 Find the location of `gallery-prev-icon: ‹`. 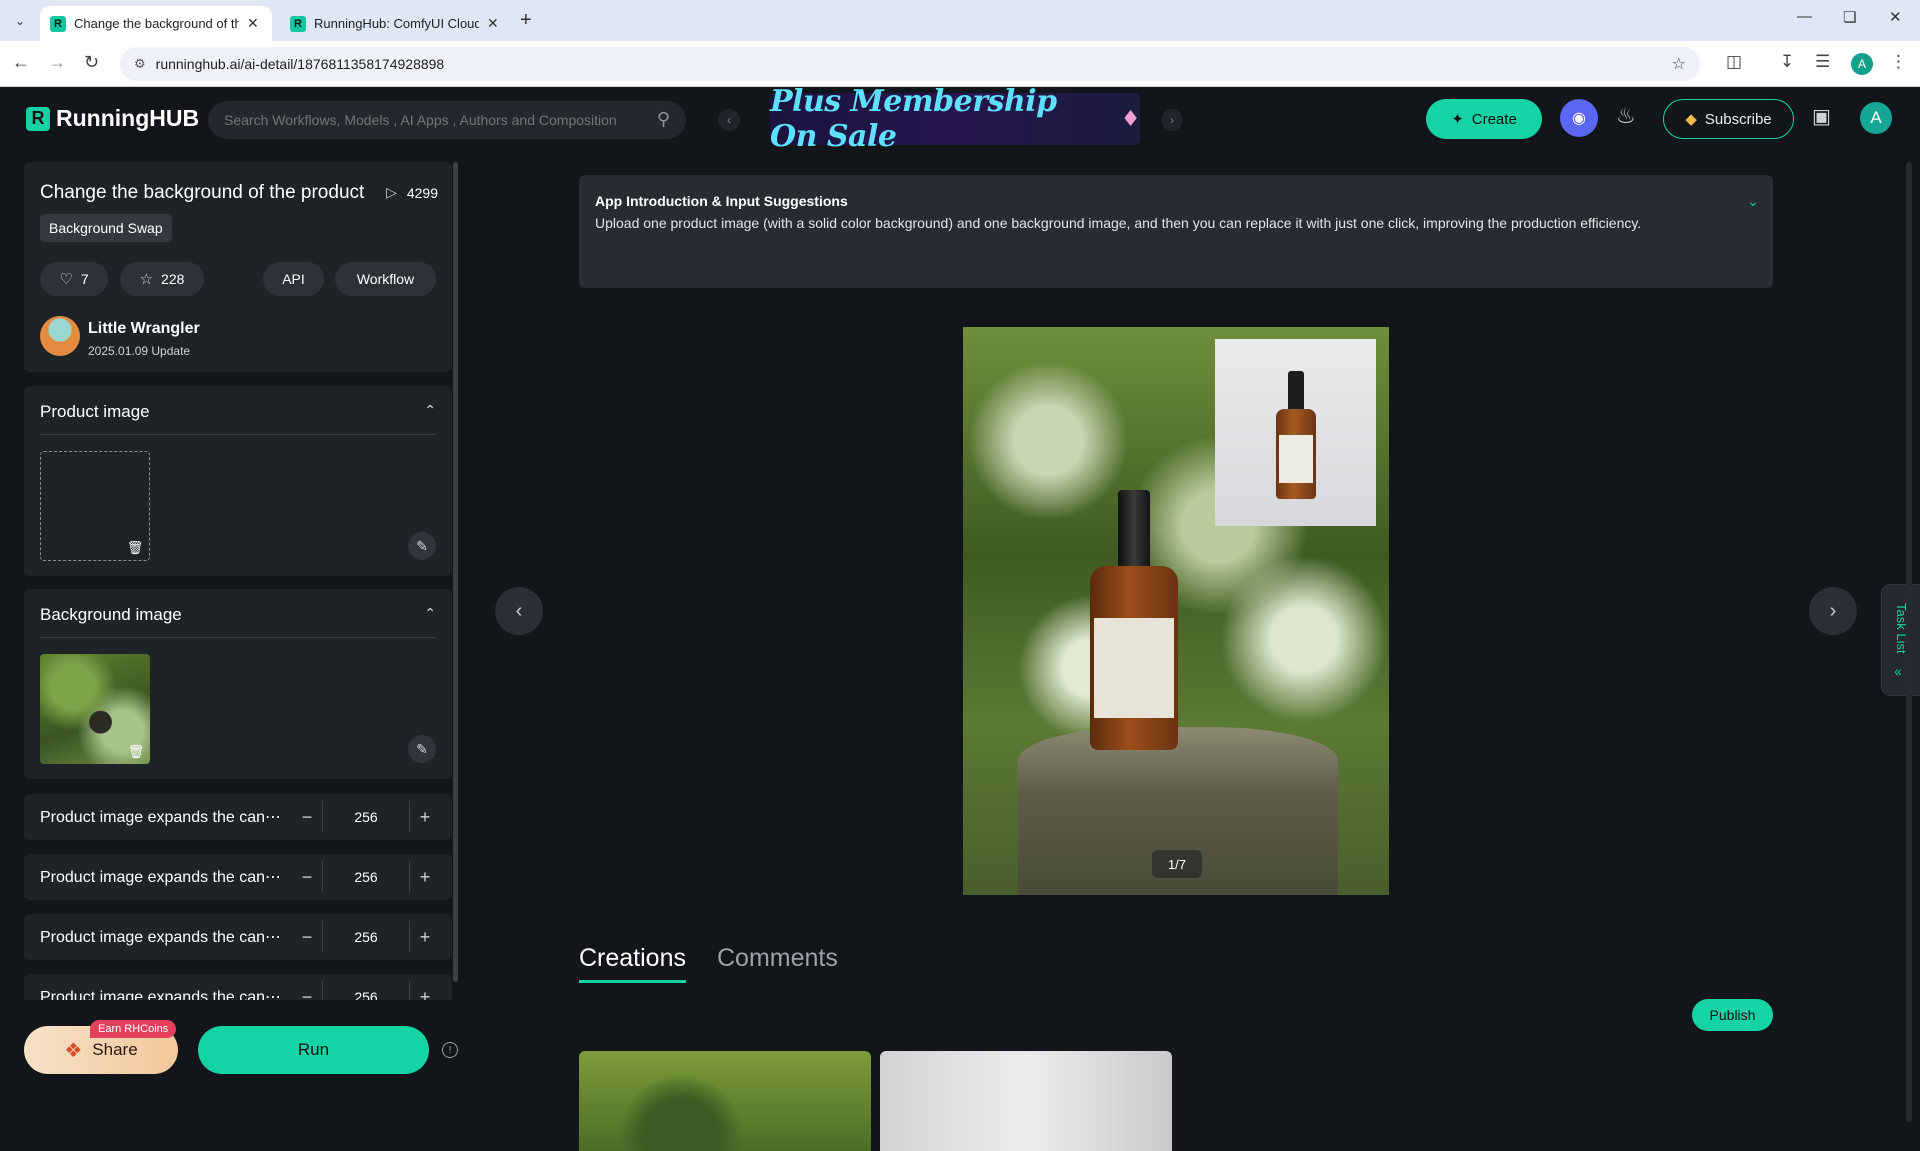

gallery-prev-icon: ‹ is located at coordinates (519, 611).